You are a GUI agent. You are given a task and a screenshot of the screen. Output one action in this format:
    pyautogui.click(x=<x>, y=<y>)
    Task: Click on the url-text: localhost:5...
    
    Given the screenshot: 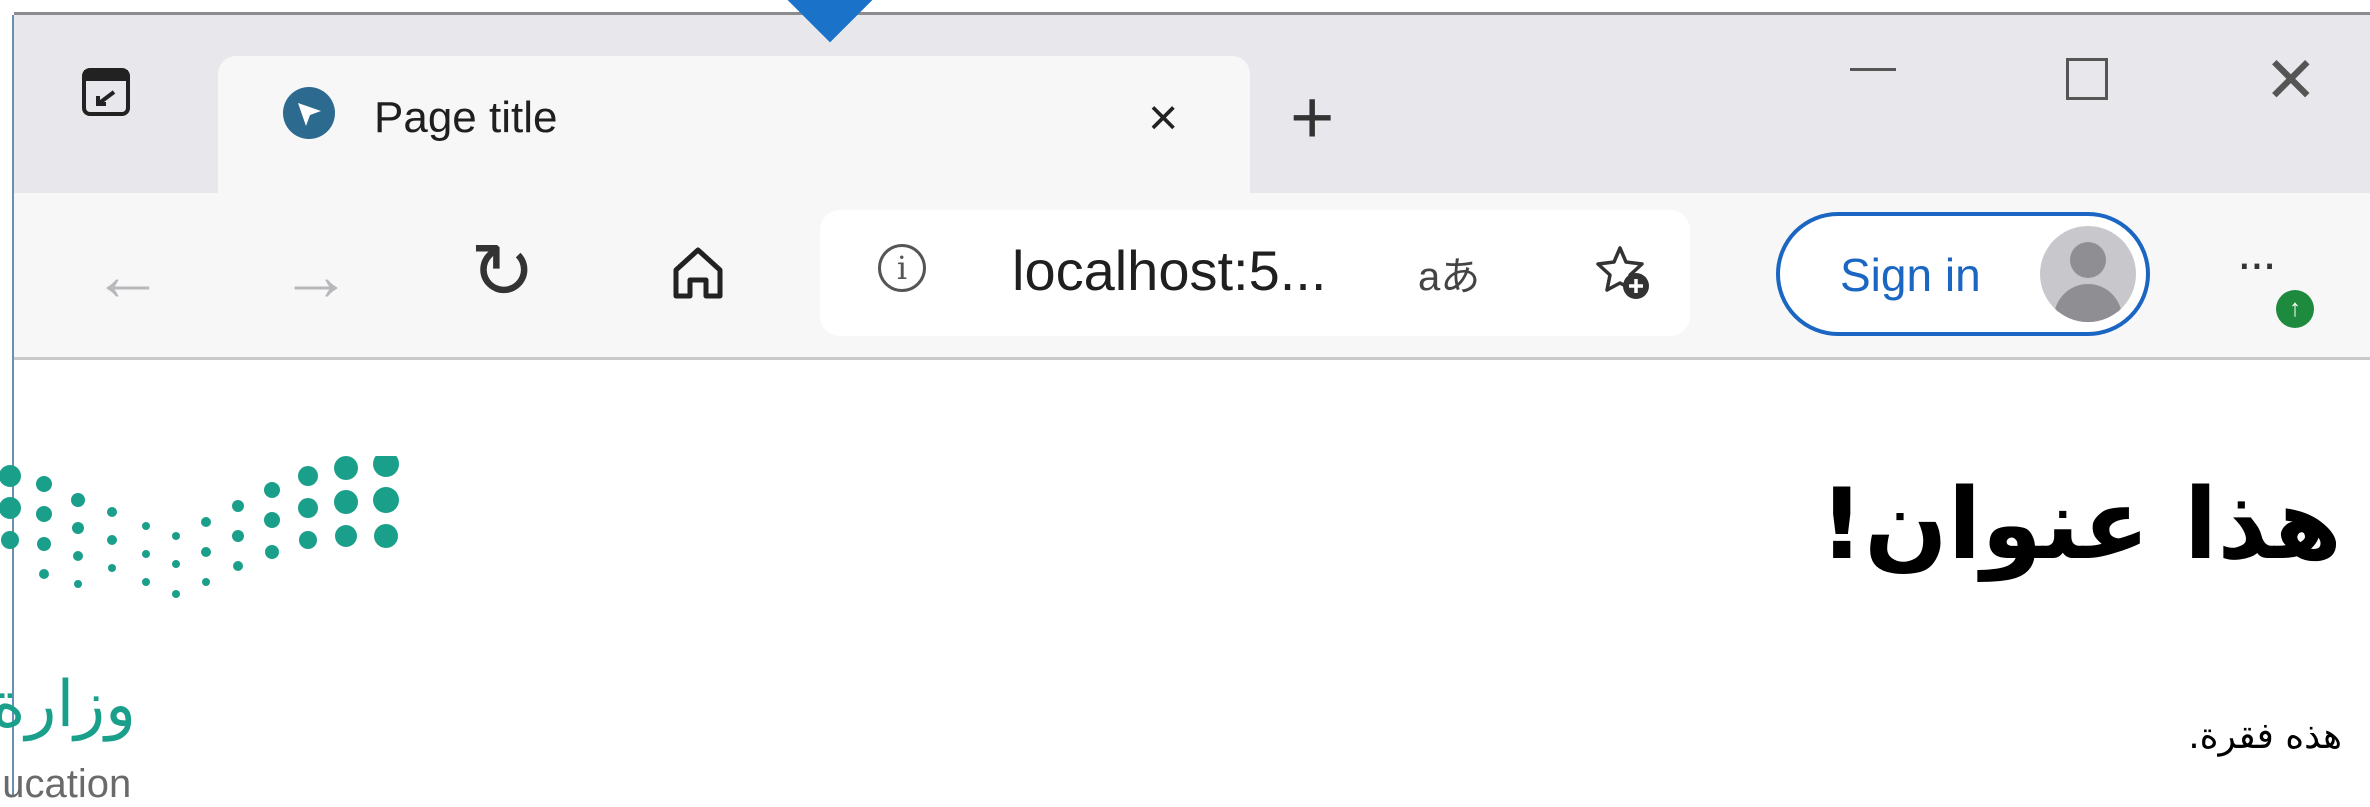 What is the action you would take?
    pyautogui.click(x=1169, y=270)
    